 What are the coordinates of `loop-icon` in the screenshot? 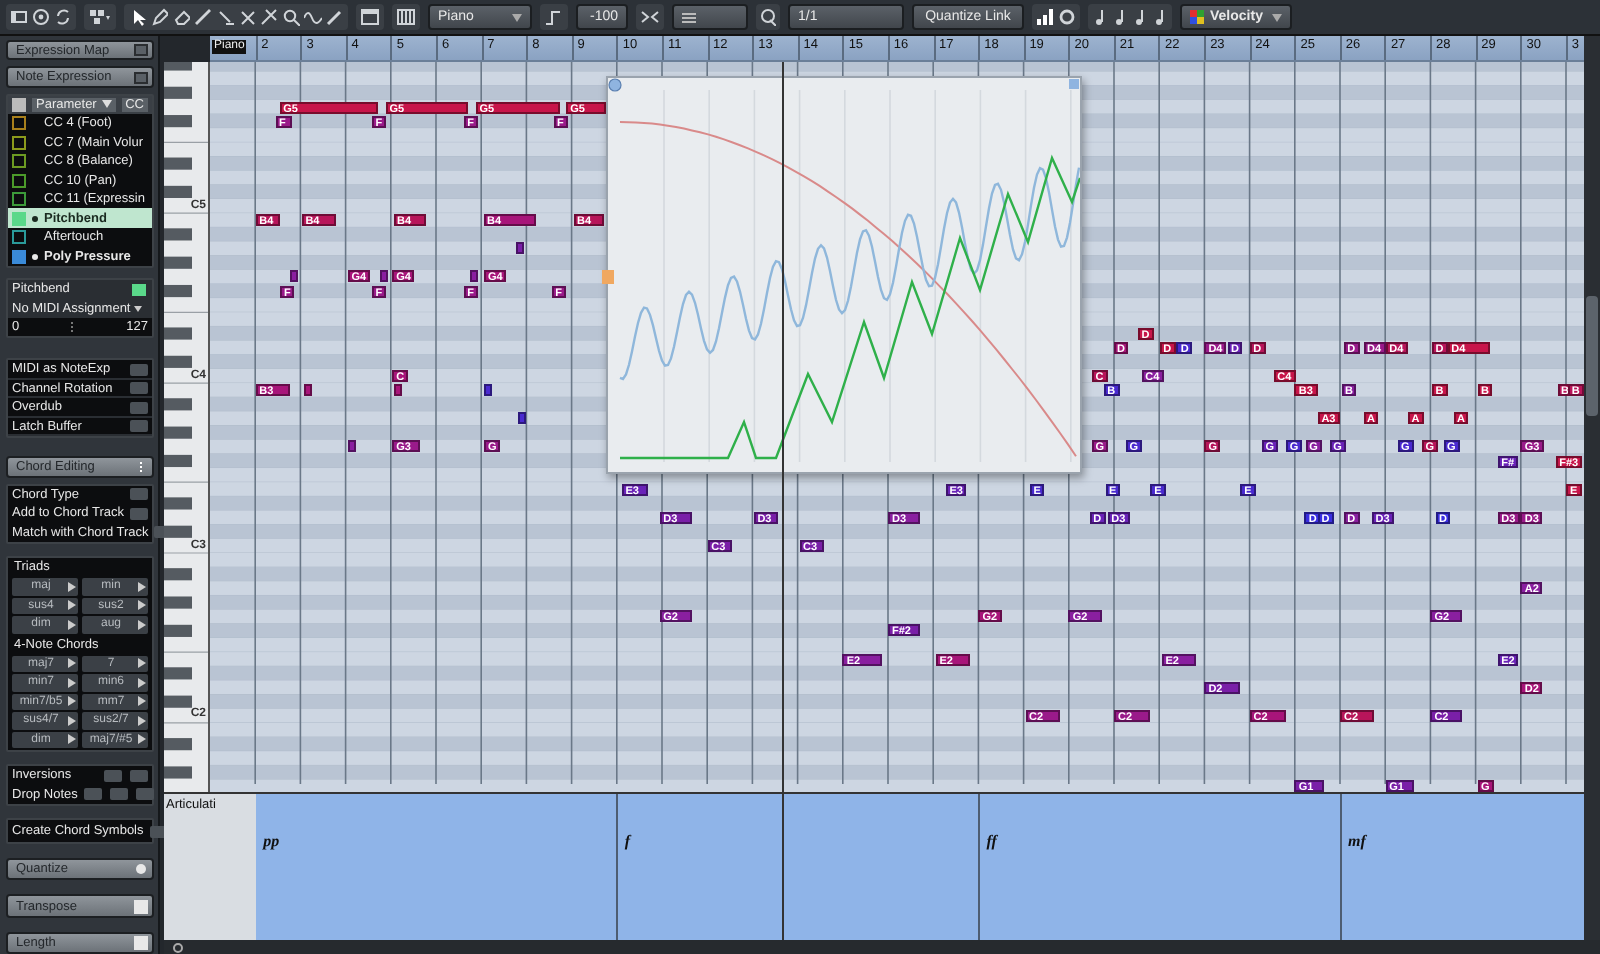 It's located at (63, 17).